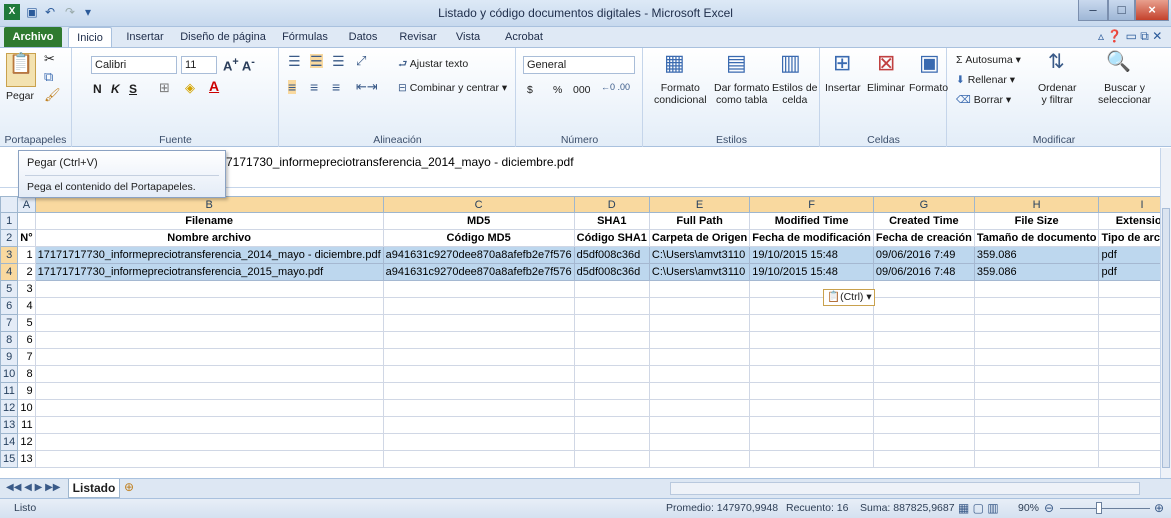 Image resolution: width=1171 pixels, height=518 pixels. What do you see at coordinates (1036, 255) in the screenshot?
I see `cell-h3: 359.086` at bounding box center [1036, 255].